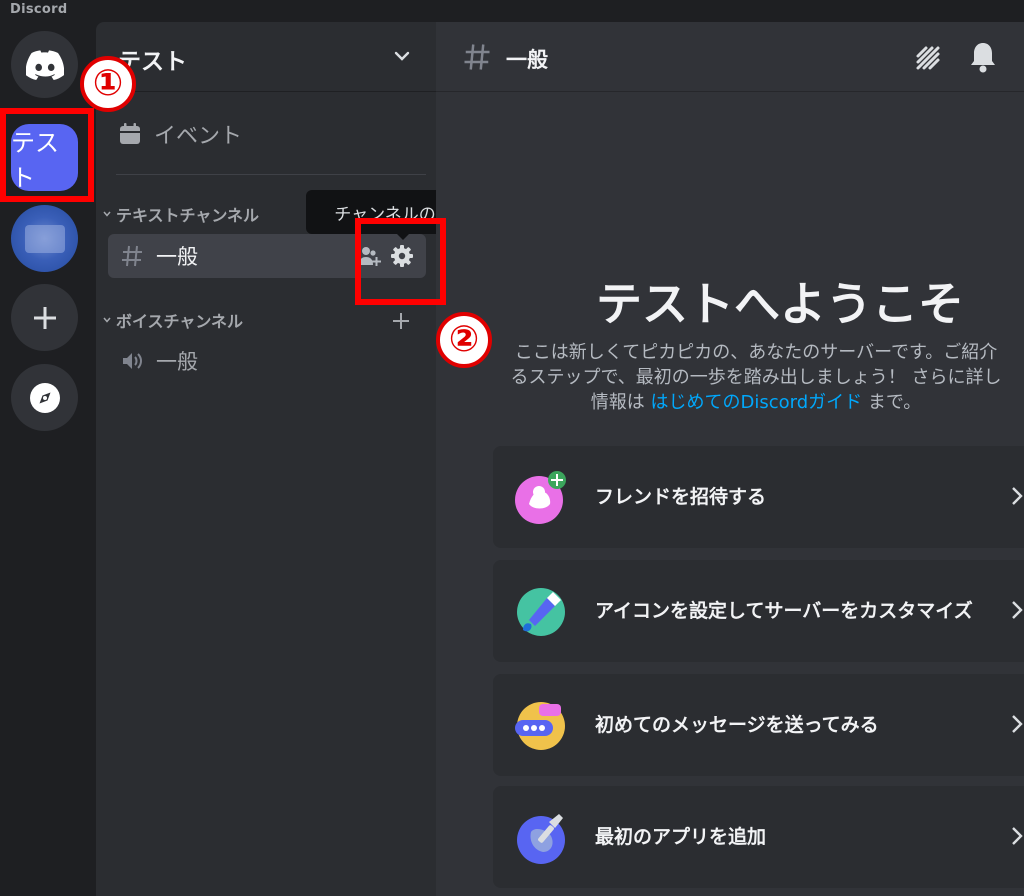  Describe the element at coordinates (681, 497) in the screenshot. I see `card-label: フレンドを招待する` at that location.